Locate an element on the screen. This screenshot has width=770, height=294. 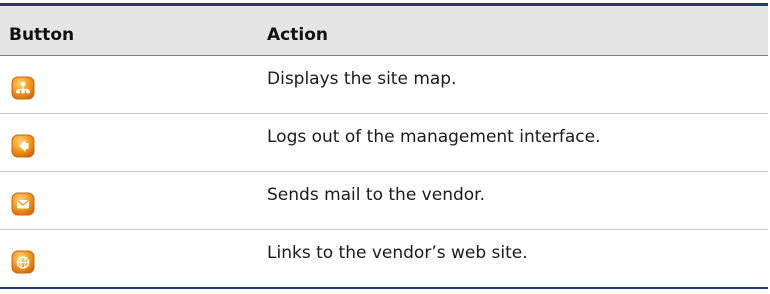
table-bottom-rule is located at coordinates (384, 288).